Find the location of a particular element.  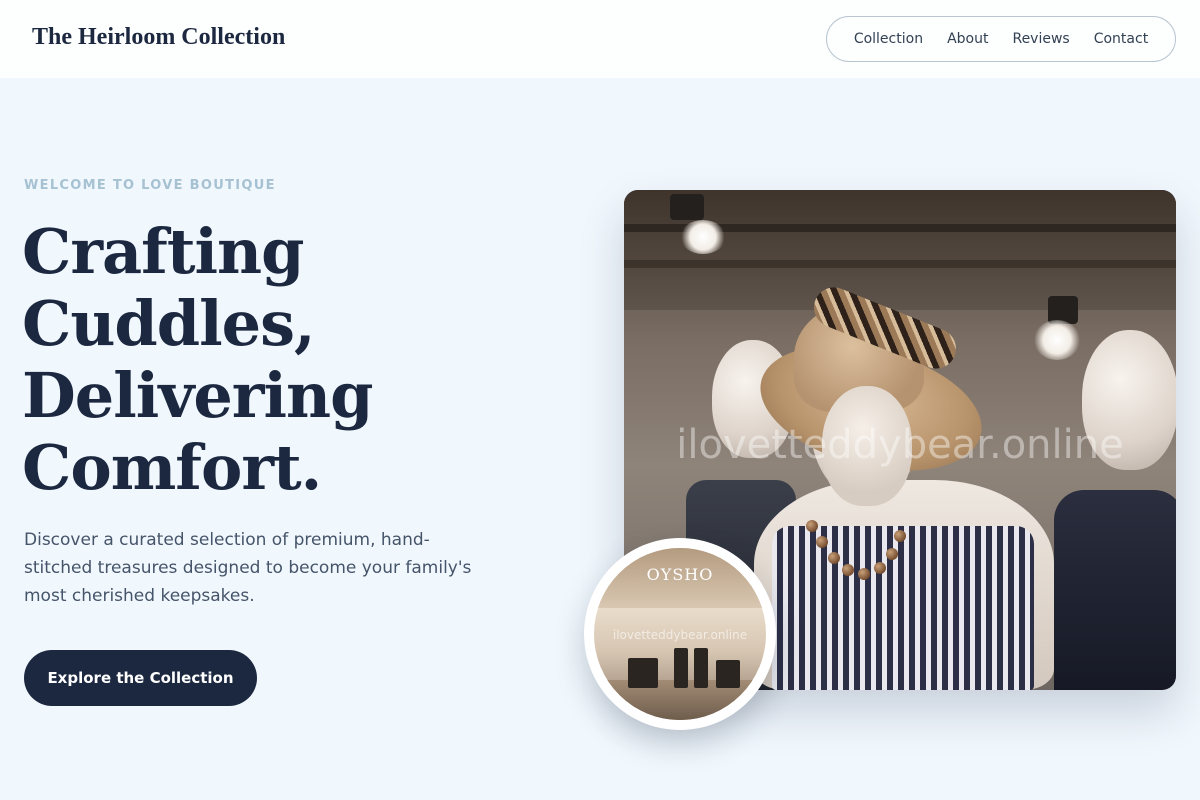

hero-eyebrow: WELCOME TO LOVE BOUTIQUE is located at coordinates (150, 185).